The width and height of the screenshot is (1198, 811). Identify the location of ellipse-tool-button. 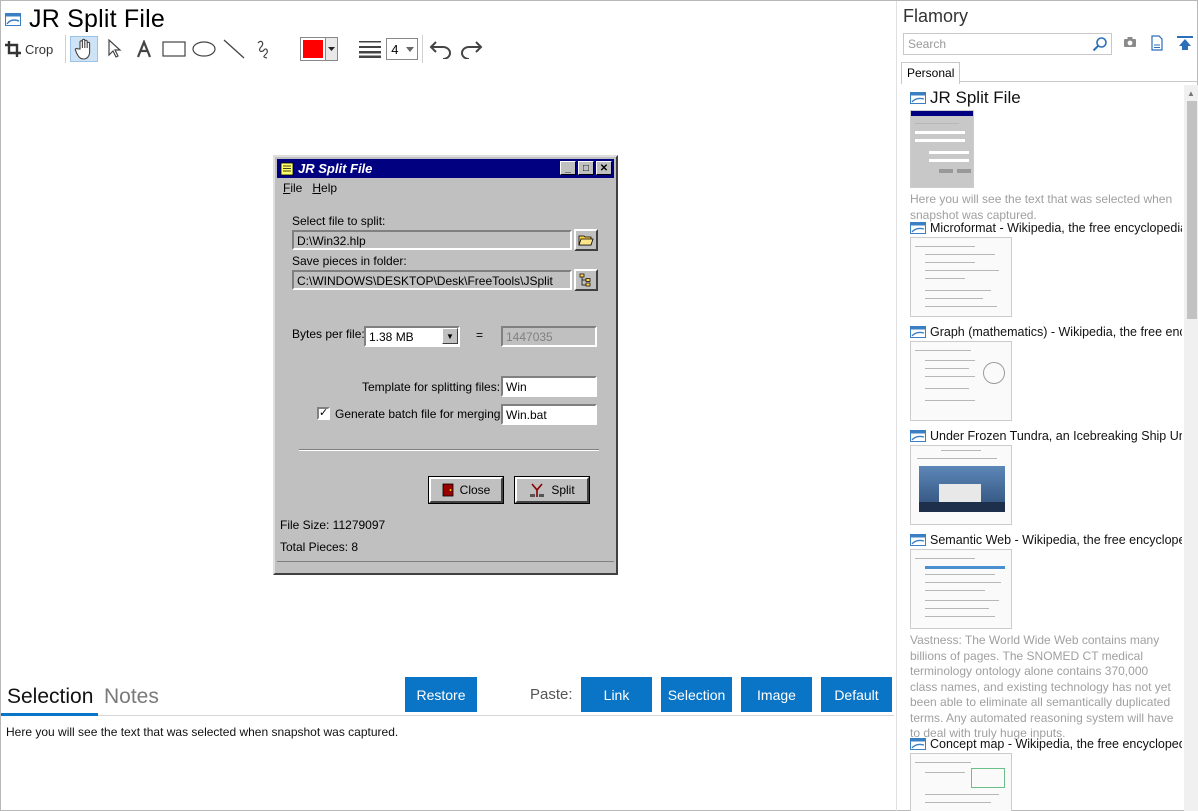
(204, 49).